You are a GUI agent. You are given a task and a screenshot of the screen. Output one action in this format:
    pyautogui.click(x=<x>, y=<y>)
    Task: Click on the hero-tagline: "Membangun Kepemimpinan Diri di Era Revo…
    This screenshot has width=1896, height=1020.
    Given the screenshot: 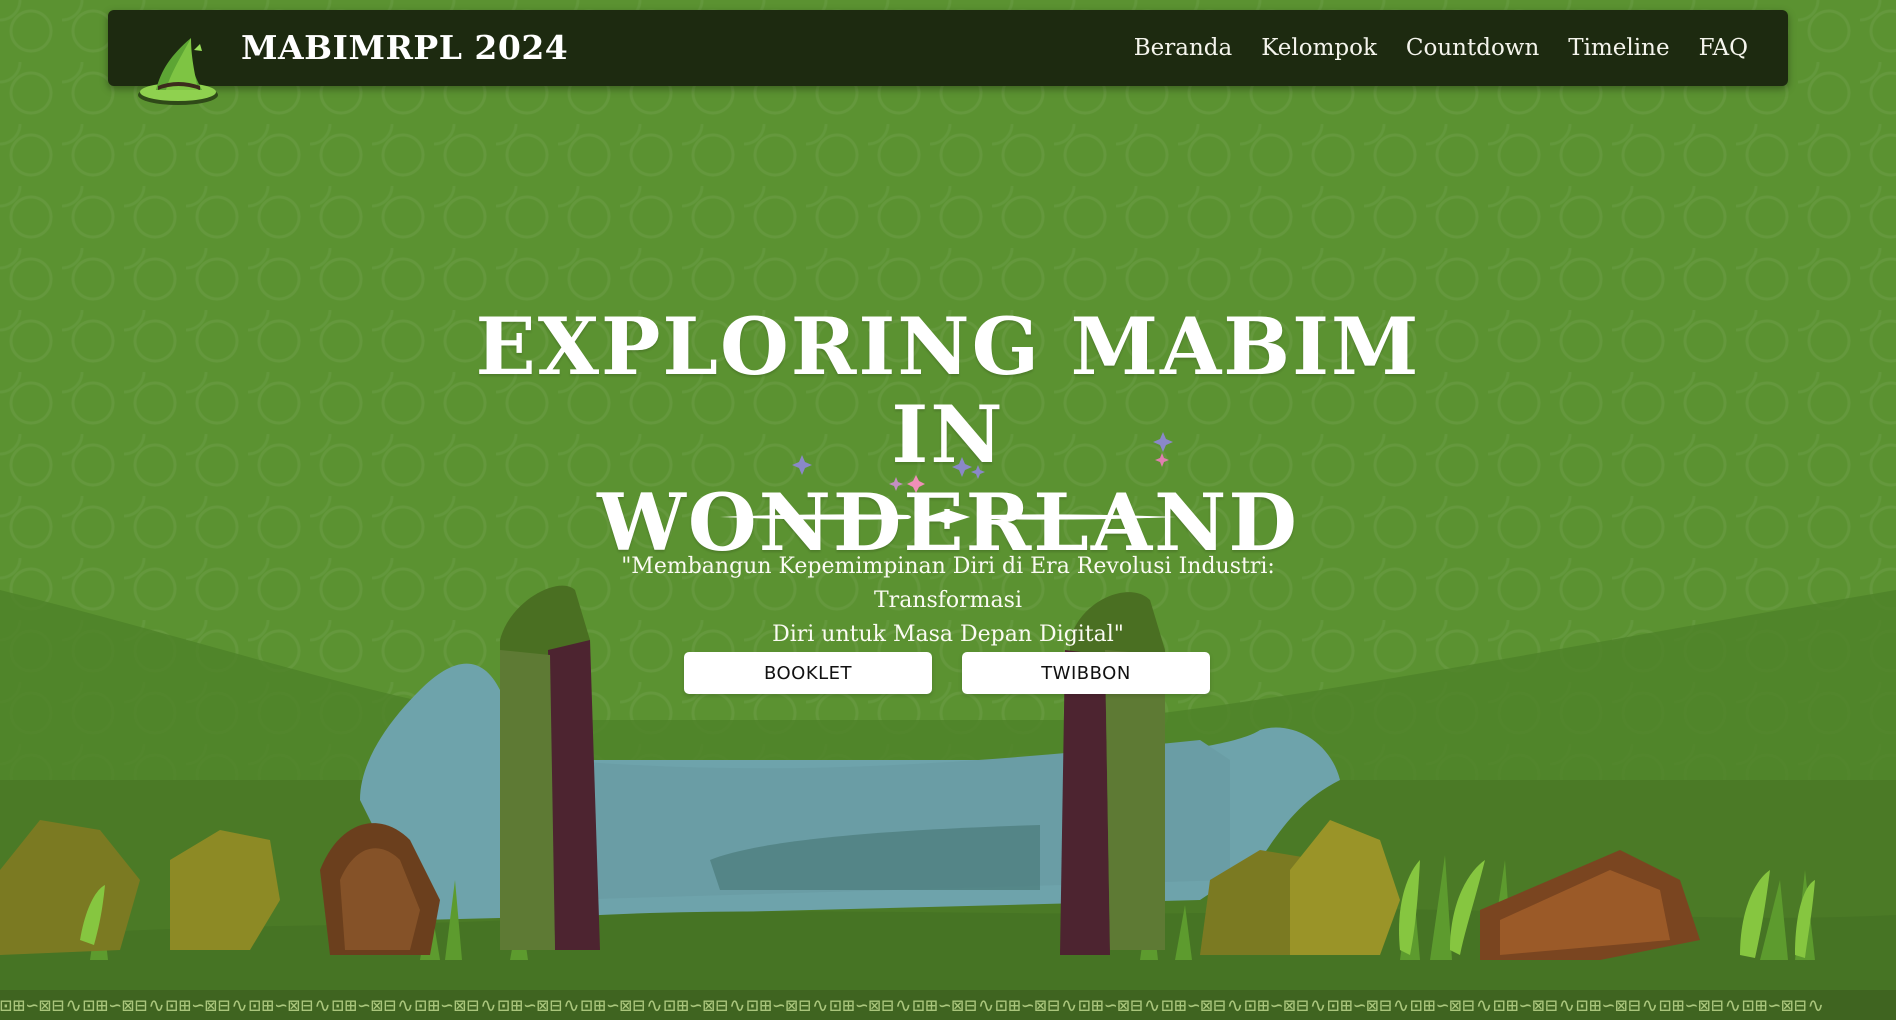 What is the action you would take?
    pyautogui.click(x=948, y=601)
    